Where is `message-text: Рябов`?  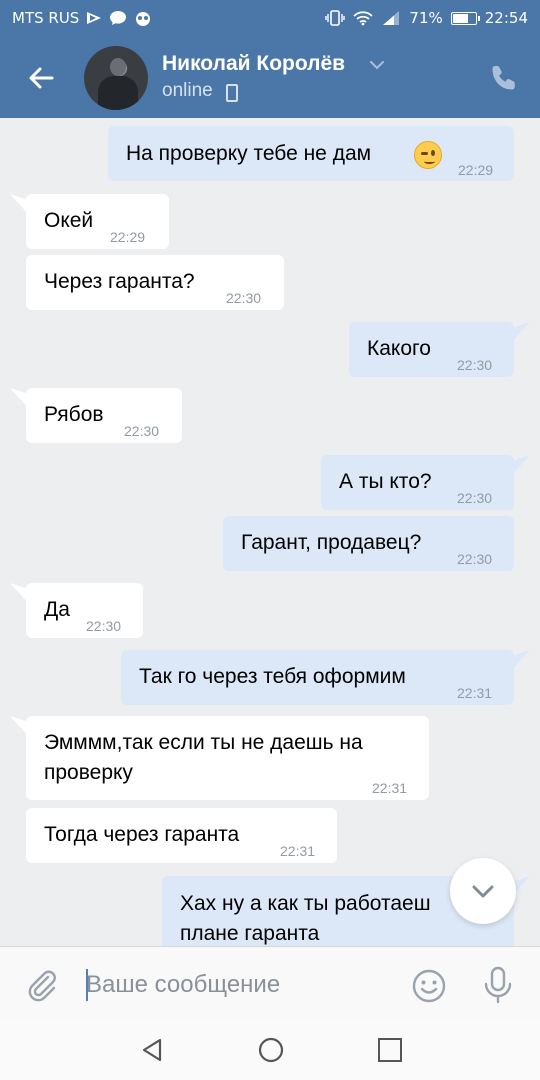
message-text: Рябов is located at coordinates (74, 414).